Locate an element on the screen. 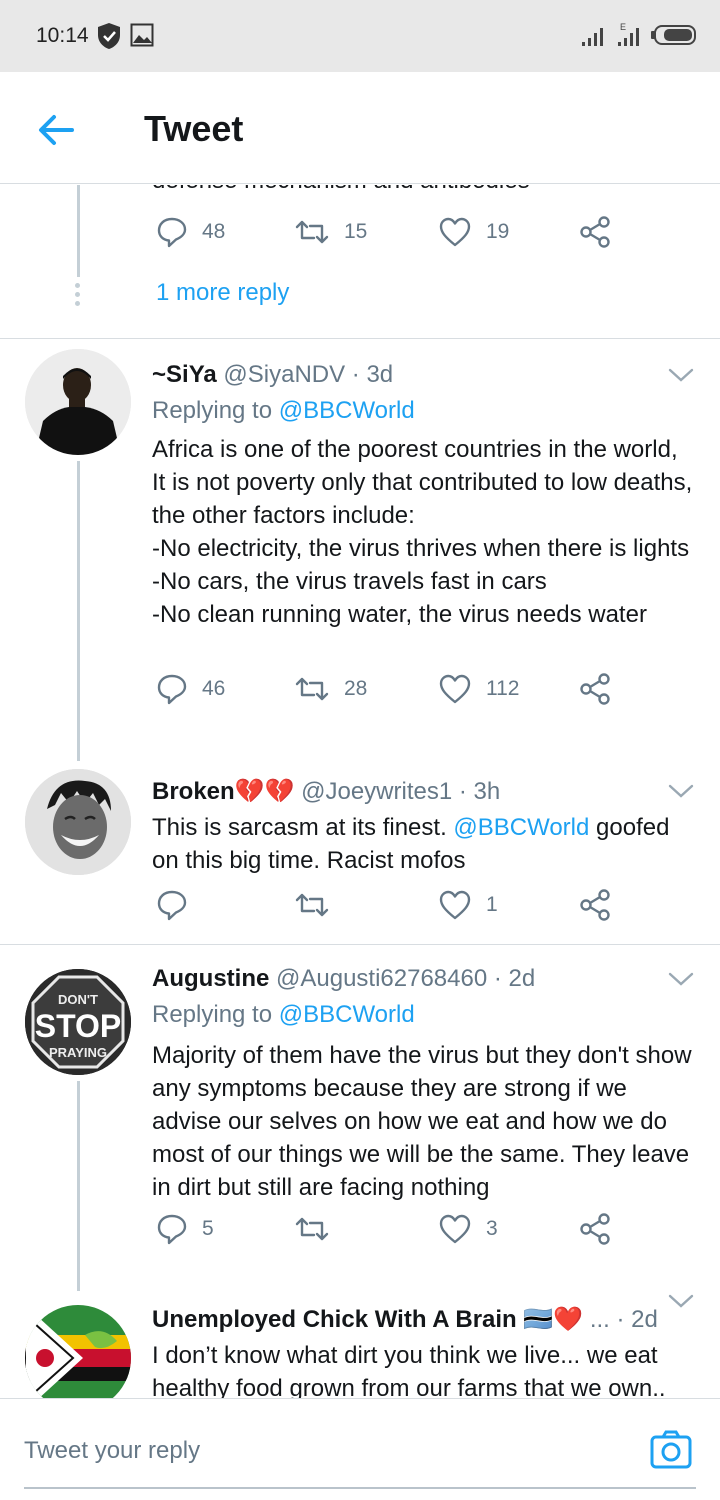  avatar: DON'T STOP PRAYING is located at coordinates (78, 1022).